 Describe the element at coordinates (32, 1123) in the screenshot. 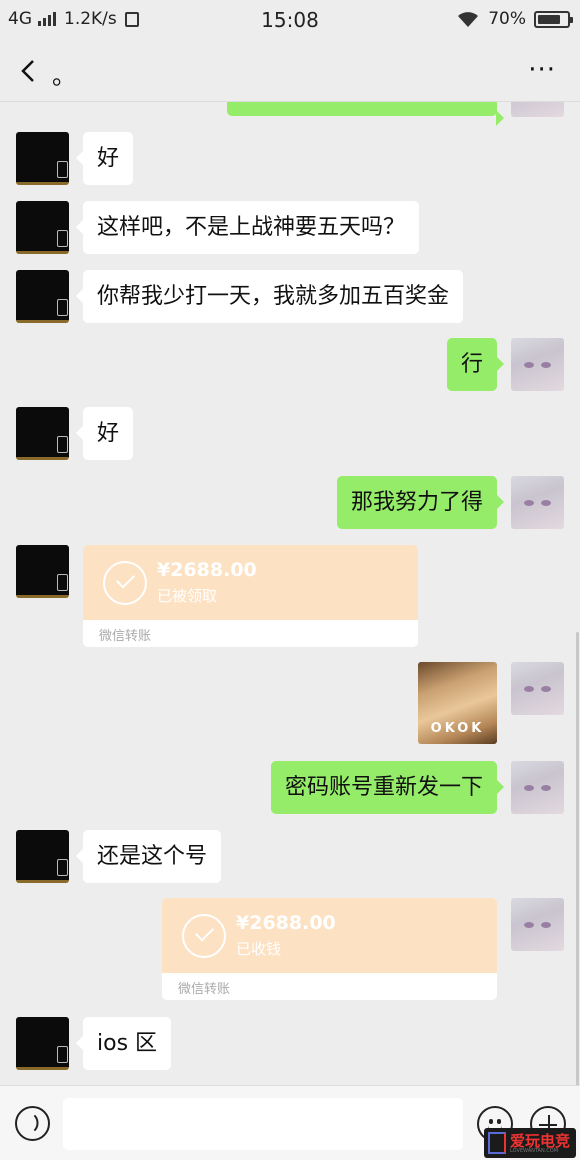

I see `voice-icon` at that location.